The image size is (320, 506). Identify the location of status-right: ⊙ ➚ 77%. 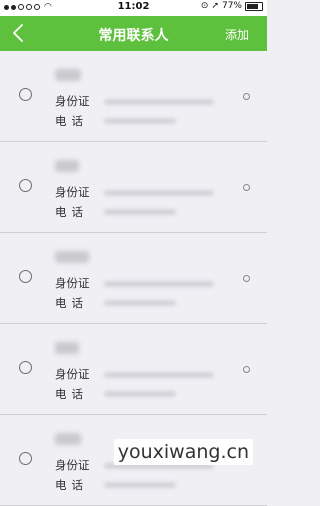
(232, 6).